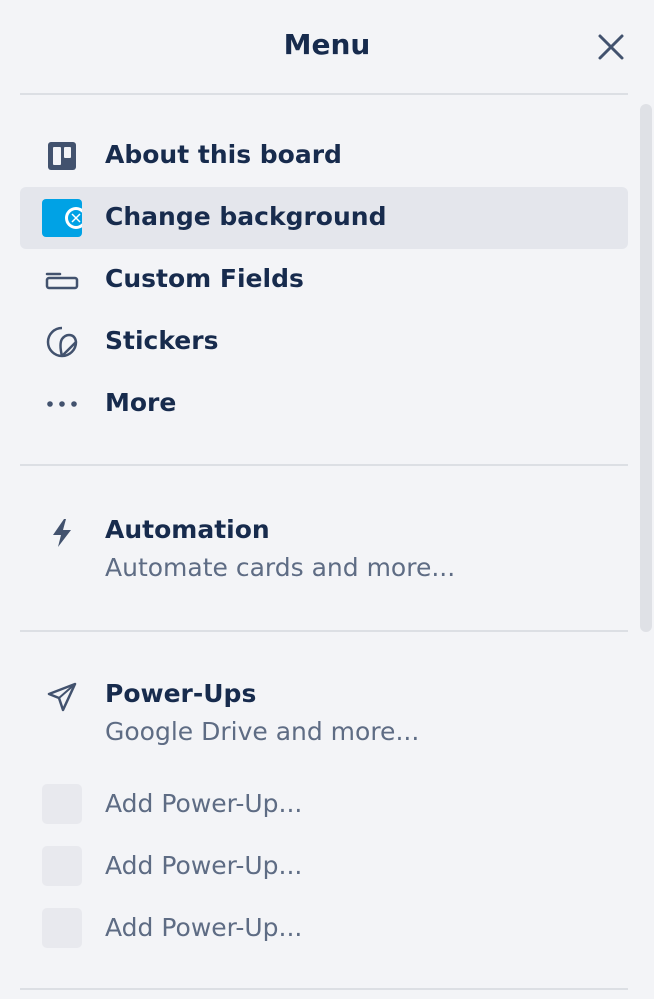  Describe the element at coordinates (62, 404) in the screenshot. I see `more-icon` at that location.